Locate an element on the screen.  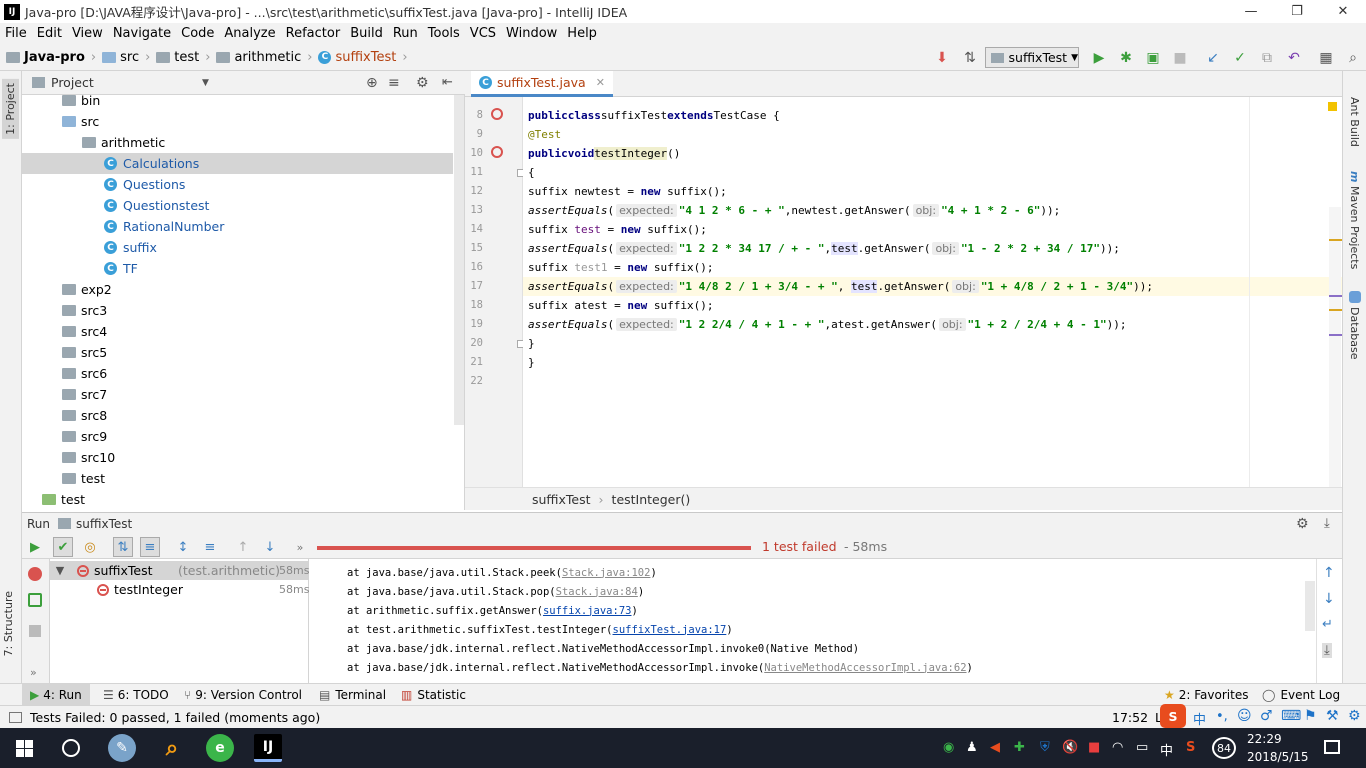
clock-date: 2018/5/15 is located at coordinates (1278, 757).